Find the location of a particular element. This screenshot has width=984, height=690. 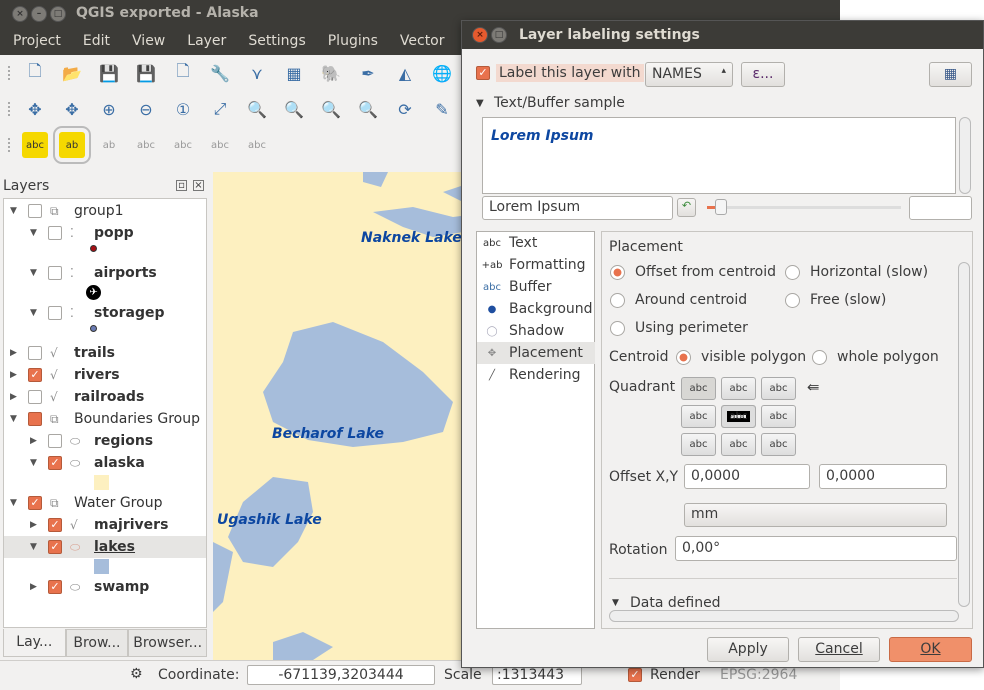

data-defined-section: Data defined is located at coordinates (675, 601).